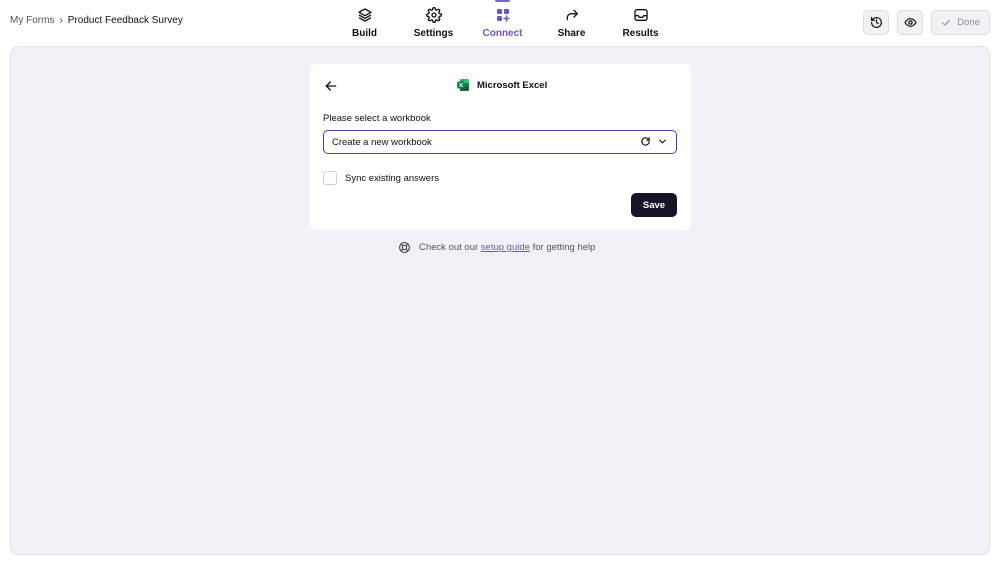 This screenshot has height=562, width=1000. I want to click on select-icons, so click(654, 141).